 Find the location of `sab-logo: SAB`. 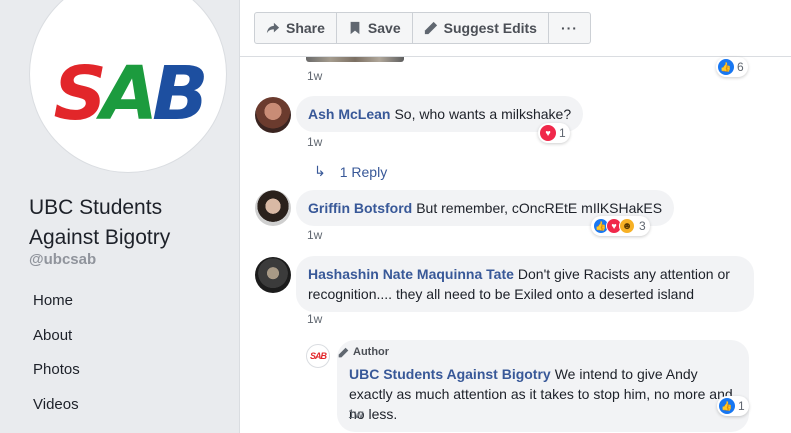

sab-logo: SAB is located at coordinates (131, 94).